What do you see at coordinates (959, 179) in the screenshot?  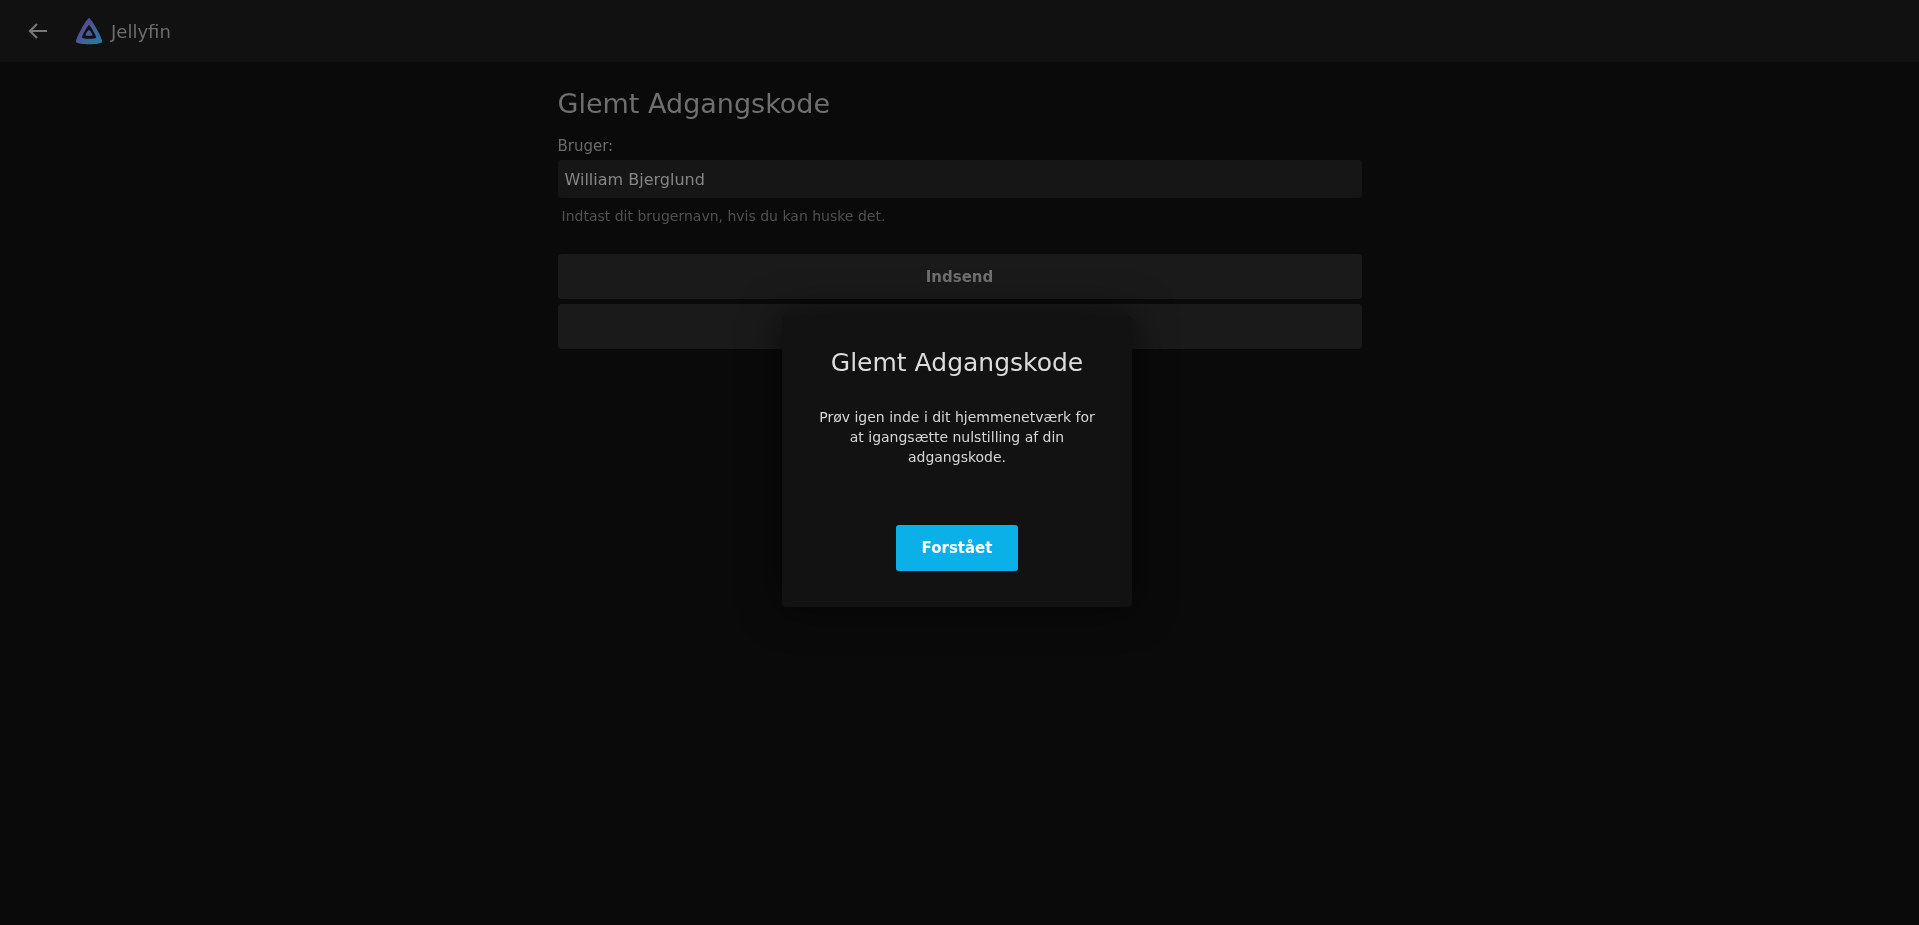 I see `username-field: William Bjerglund` at bounding box center [959, 179].